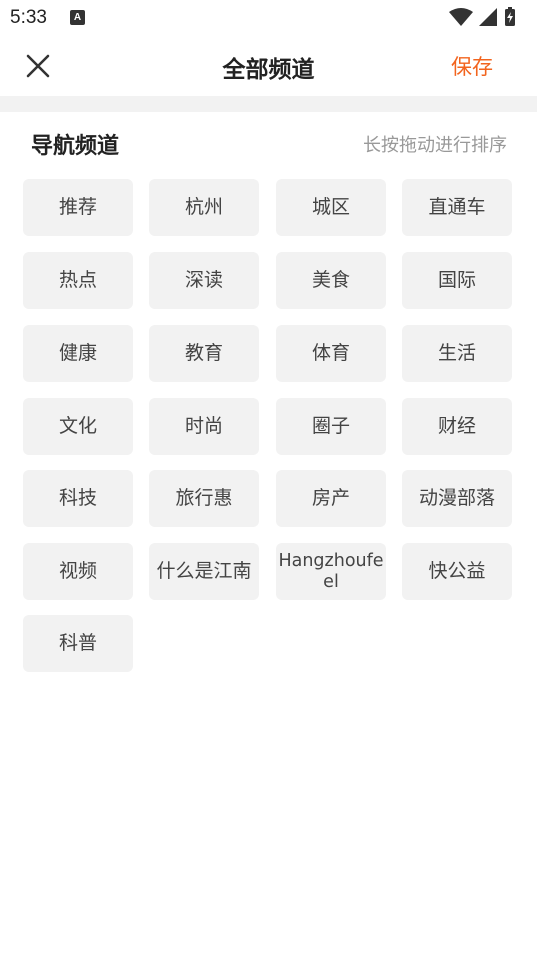  I want to click on notification-icon: A, so click(77, 17).